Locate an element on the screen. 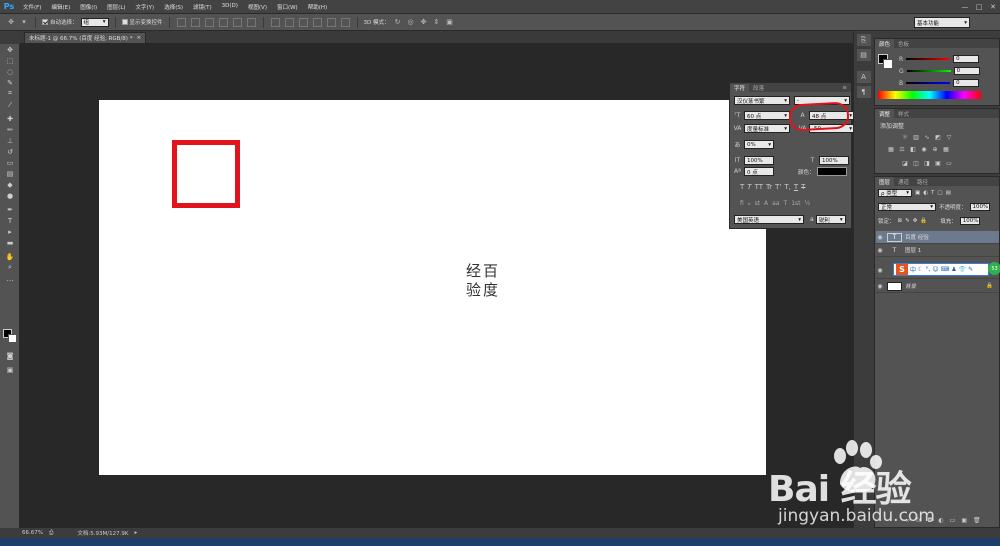 This screenshot has width=1000, height=546. quick-mask-icon: ◙ is located at coordinates (10, 355).